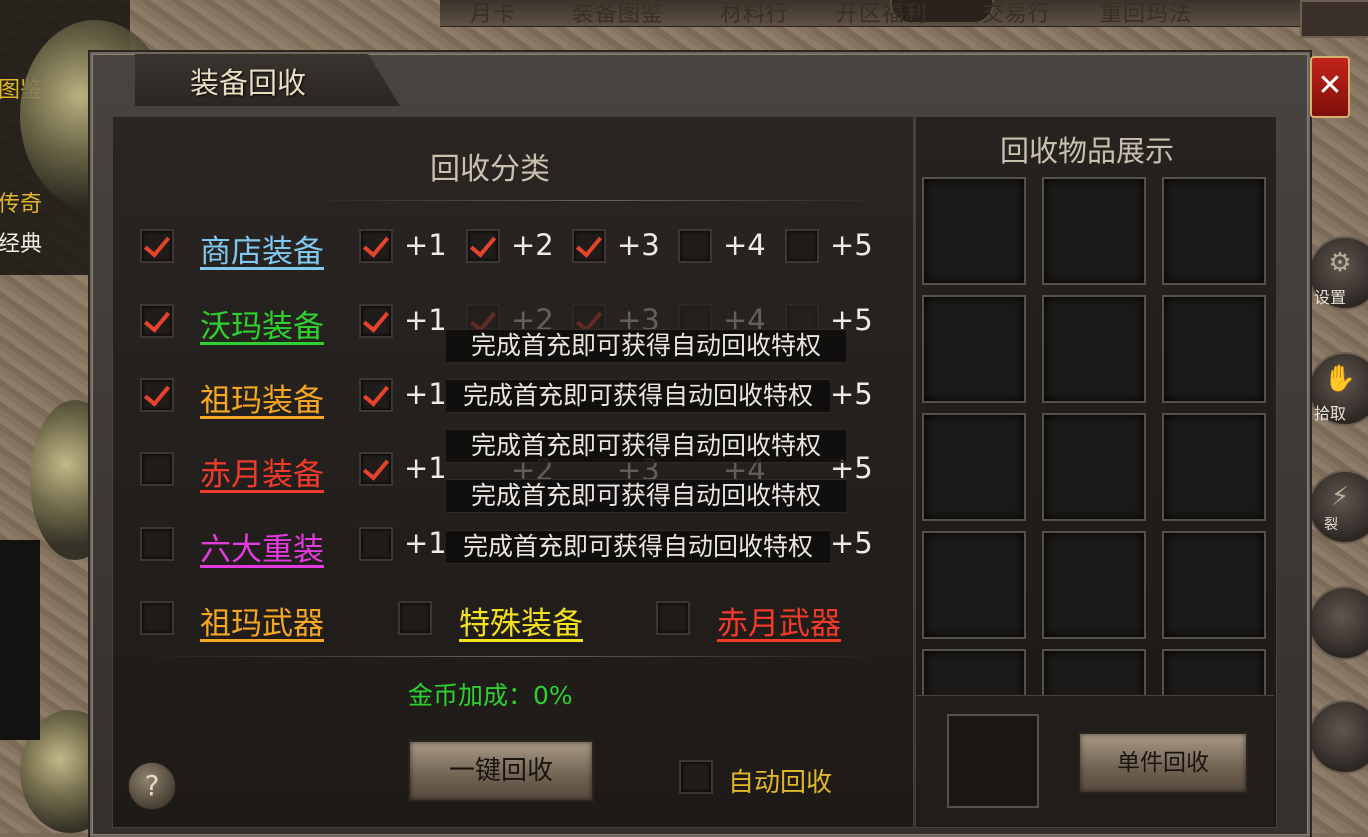  I want to click on pickup-label: 拾取, so click(1330, 413).